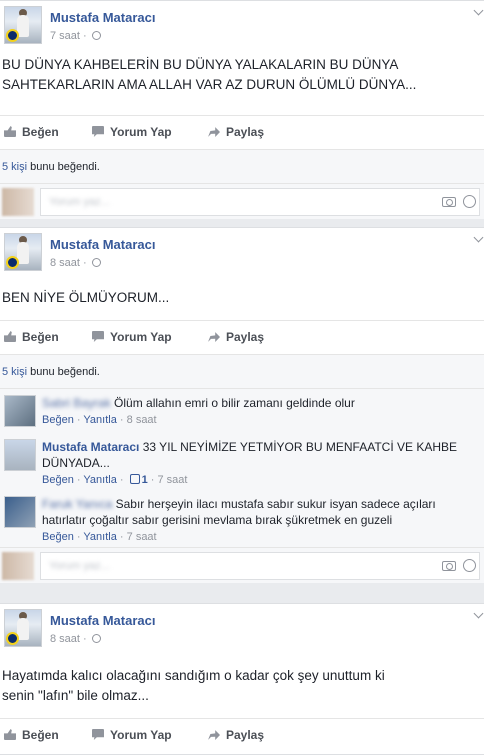 This screenshot has width=484, height=755. I want to click on comment-author: Faruk Yanıca, so click(77, 504).